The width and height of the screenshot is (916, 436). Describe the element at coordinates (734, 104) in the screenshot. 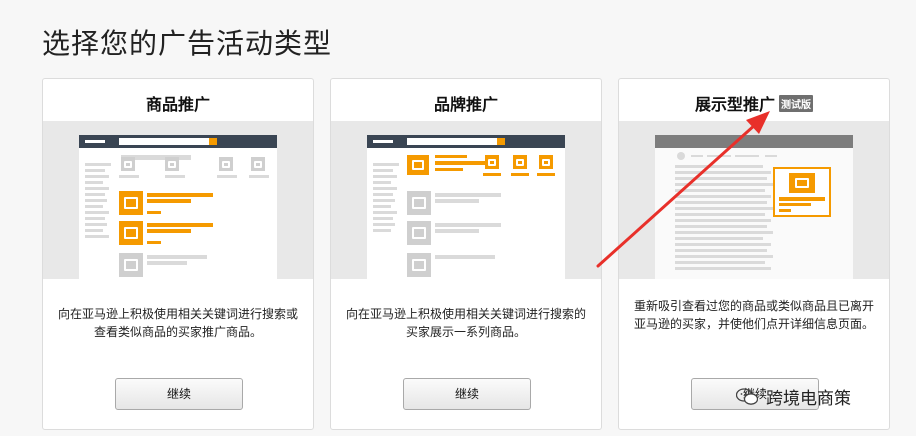

I see `card-title-text: 展示型推广` at that location.